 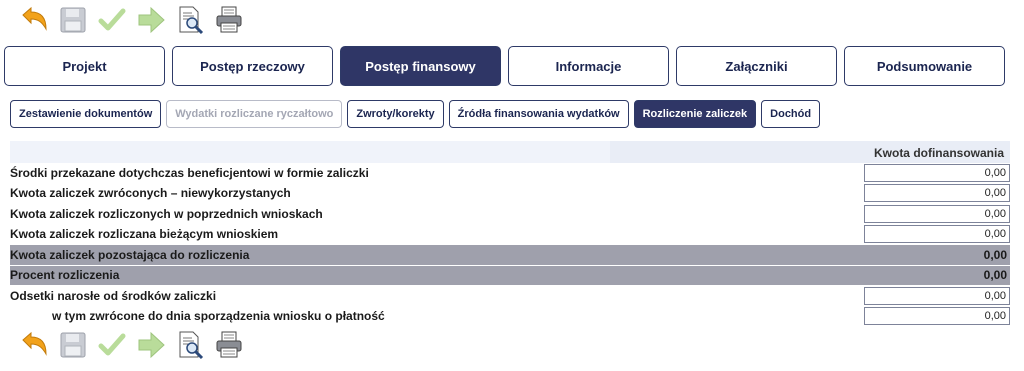 I want to click on subtab-dochod: Dochód, so click(x=791, y=114).